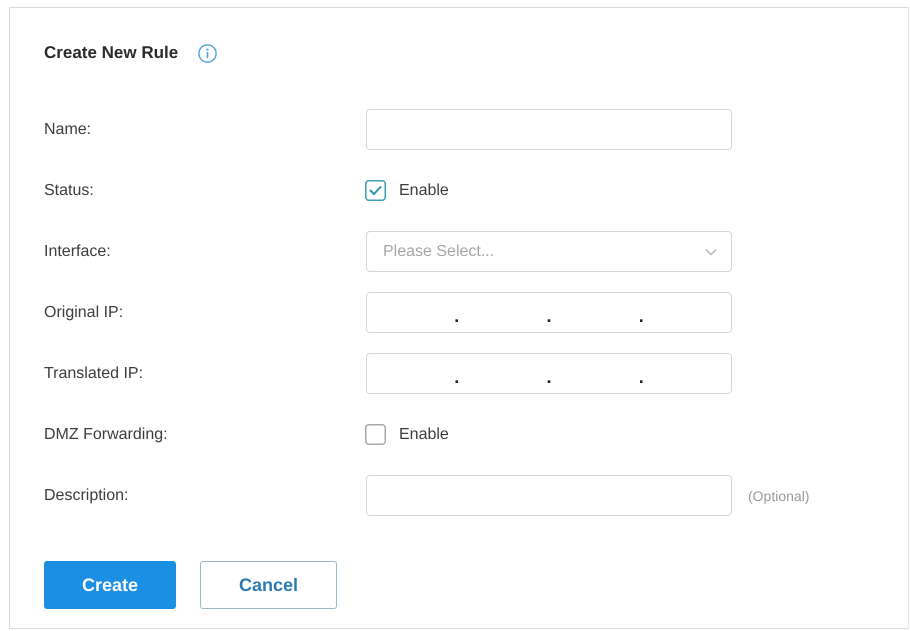 The image size is (910, 631). I want to click on field-label: Status:, so click(69, 190).